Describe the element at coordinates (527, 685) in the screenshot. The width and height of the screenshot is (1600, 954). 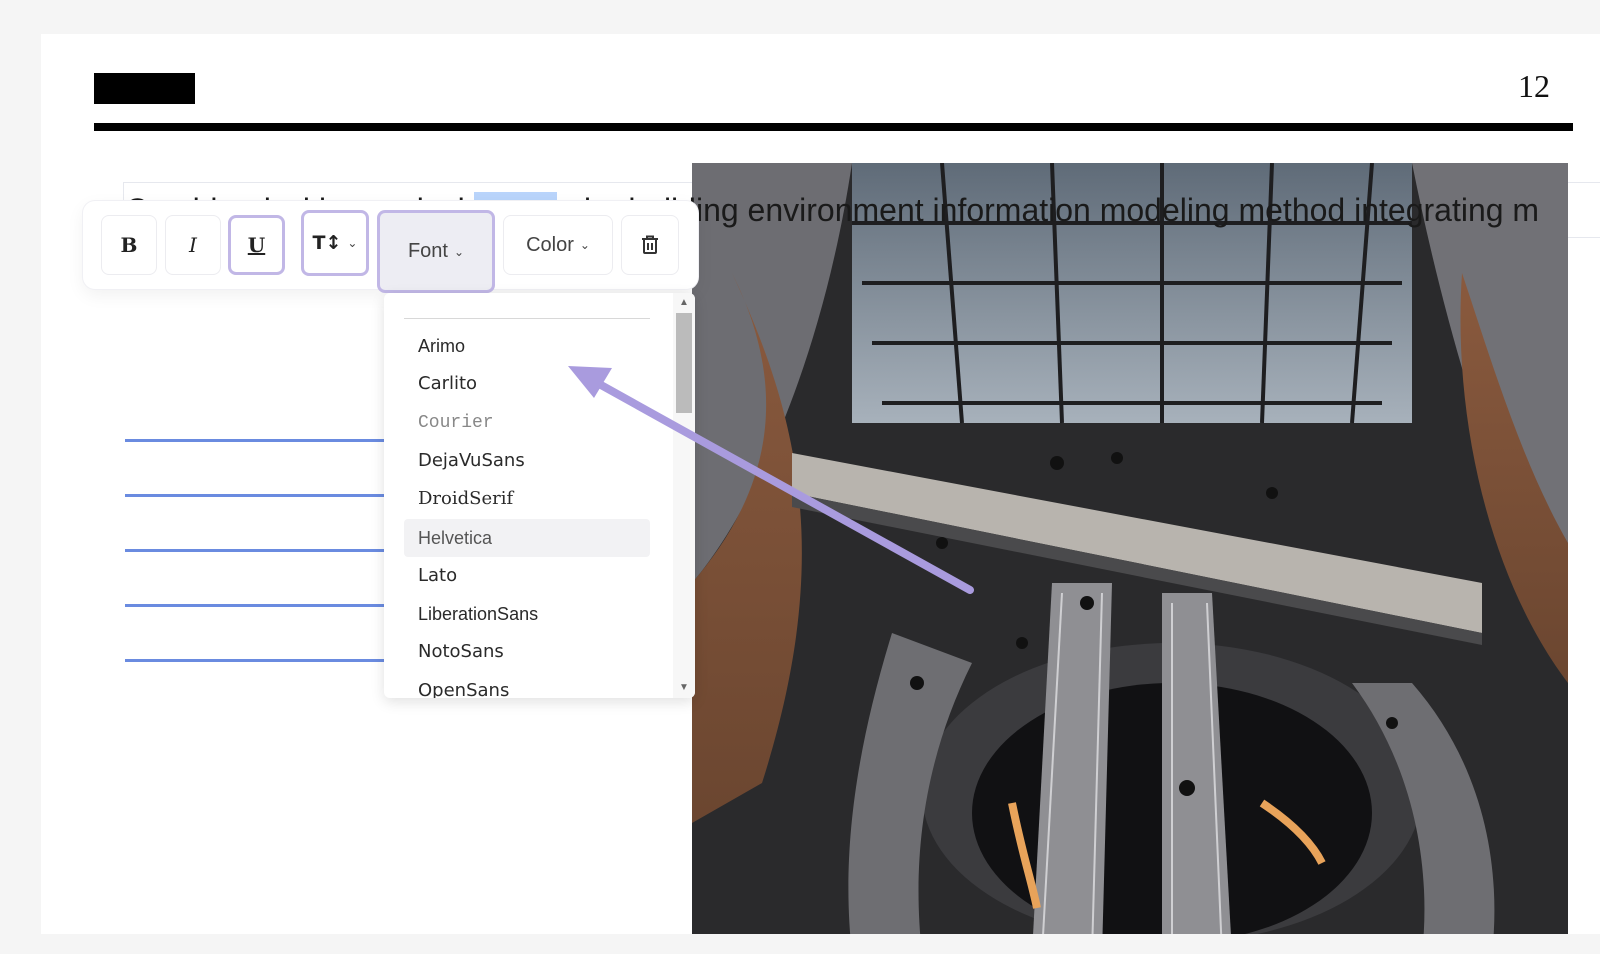
I see `font-option: OpenSans` at that location.